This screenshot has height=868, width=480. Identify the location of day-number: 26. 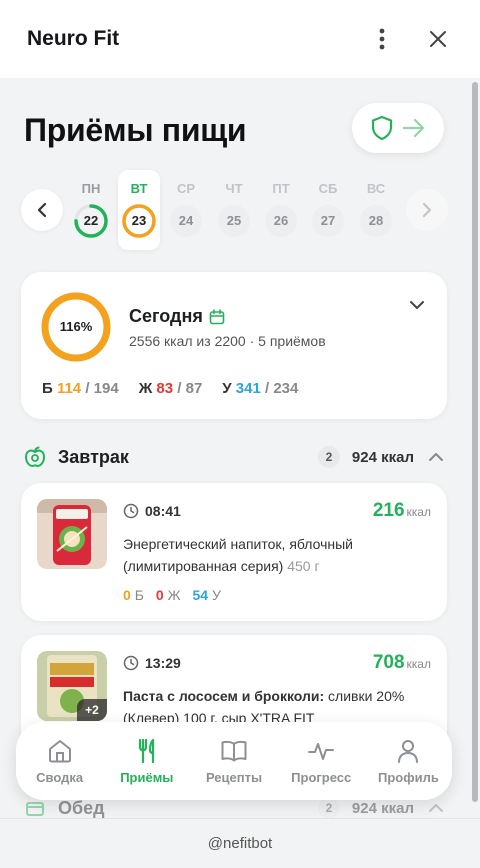
(281, 220).